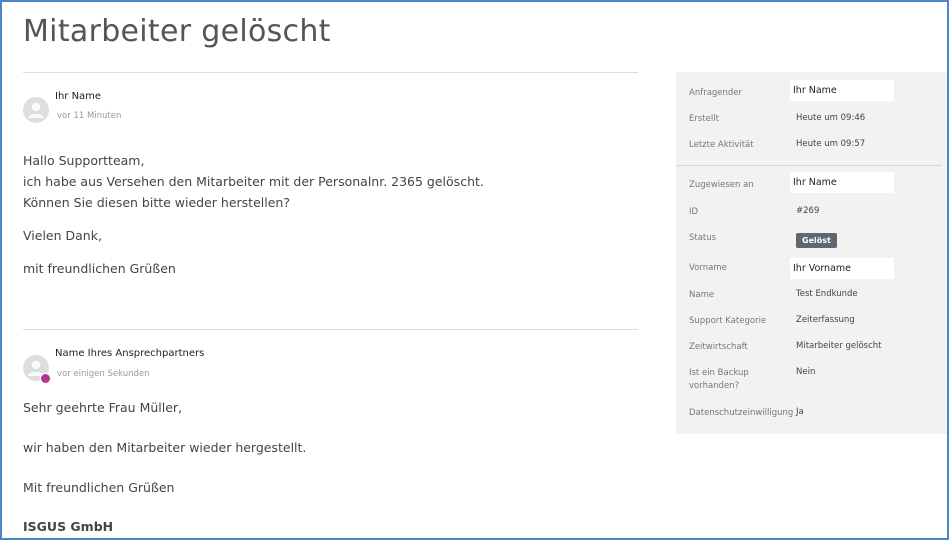 Image resolution: width=949 pixels, height=540 pixels. I want to click on message-time: vor einigen Sekunden, so click(103, 374).